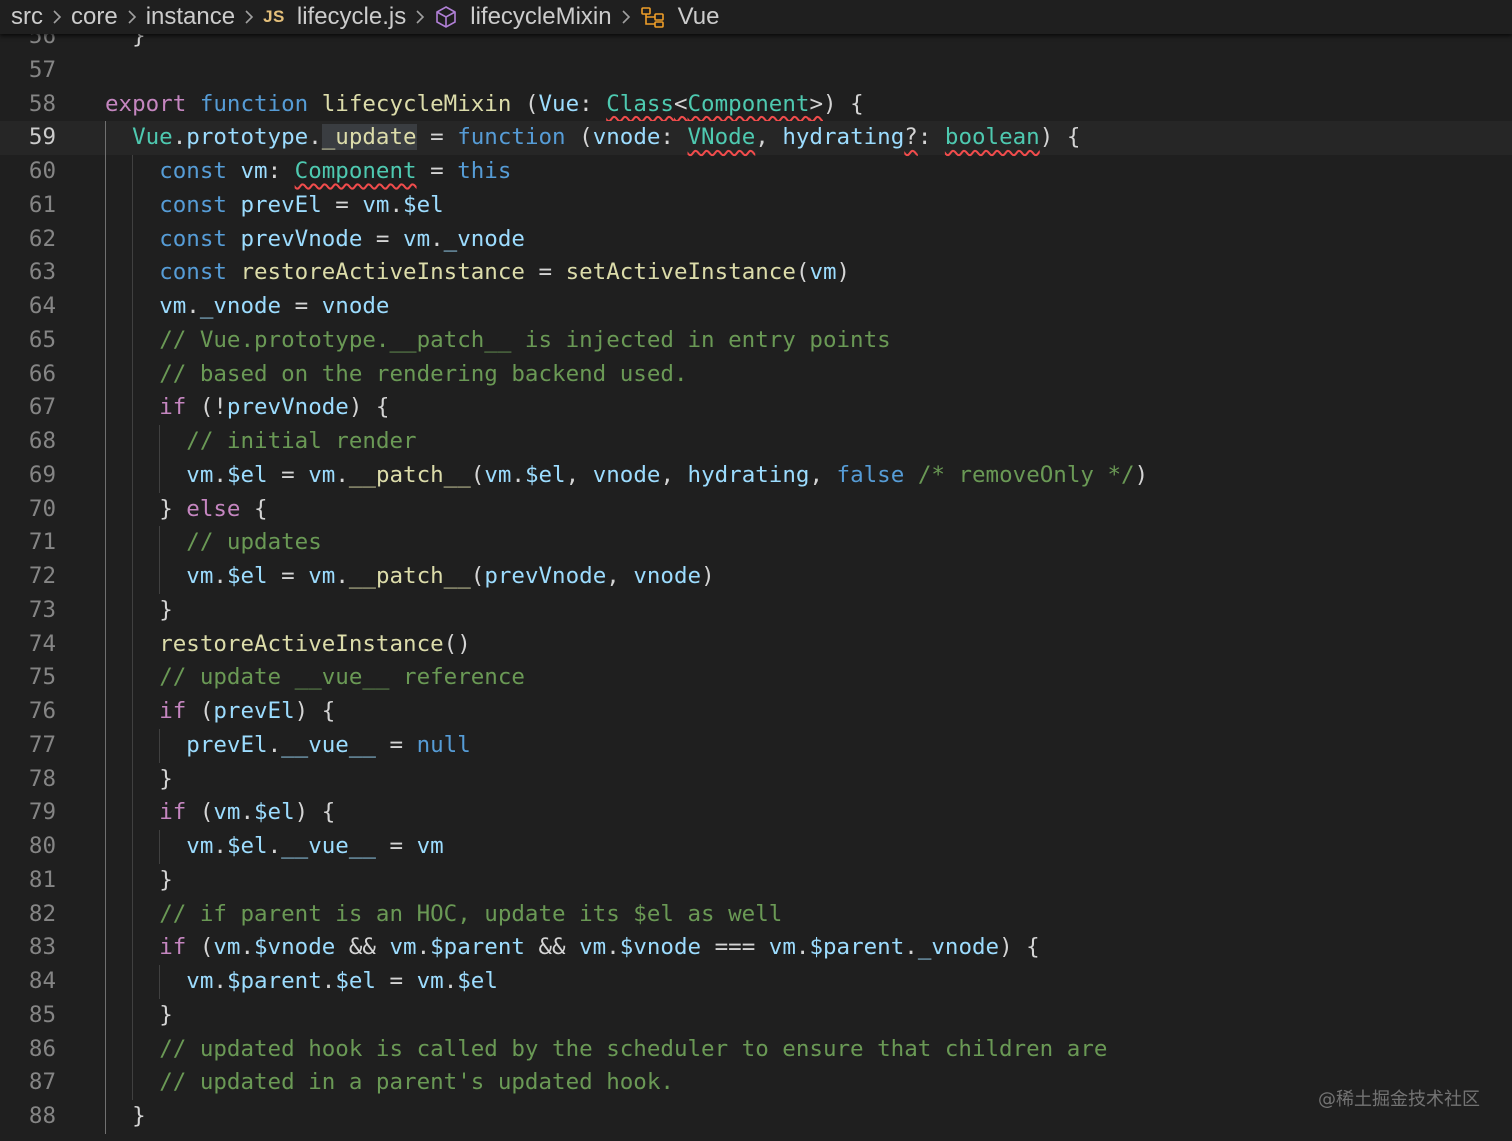 This screenshot has height=1141, width=1512. What do you see at coordinates (756, 847) in the screenshot?
I see `code-line: 80 vm.$el.__vue__ = vm` at bounding box center [756, 847].